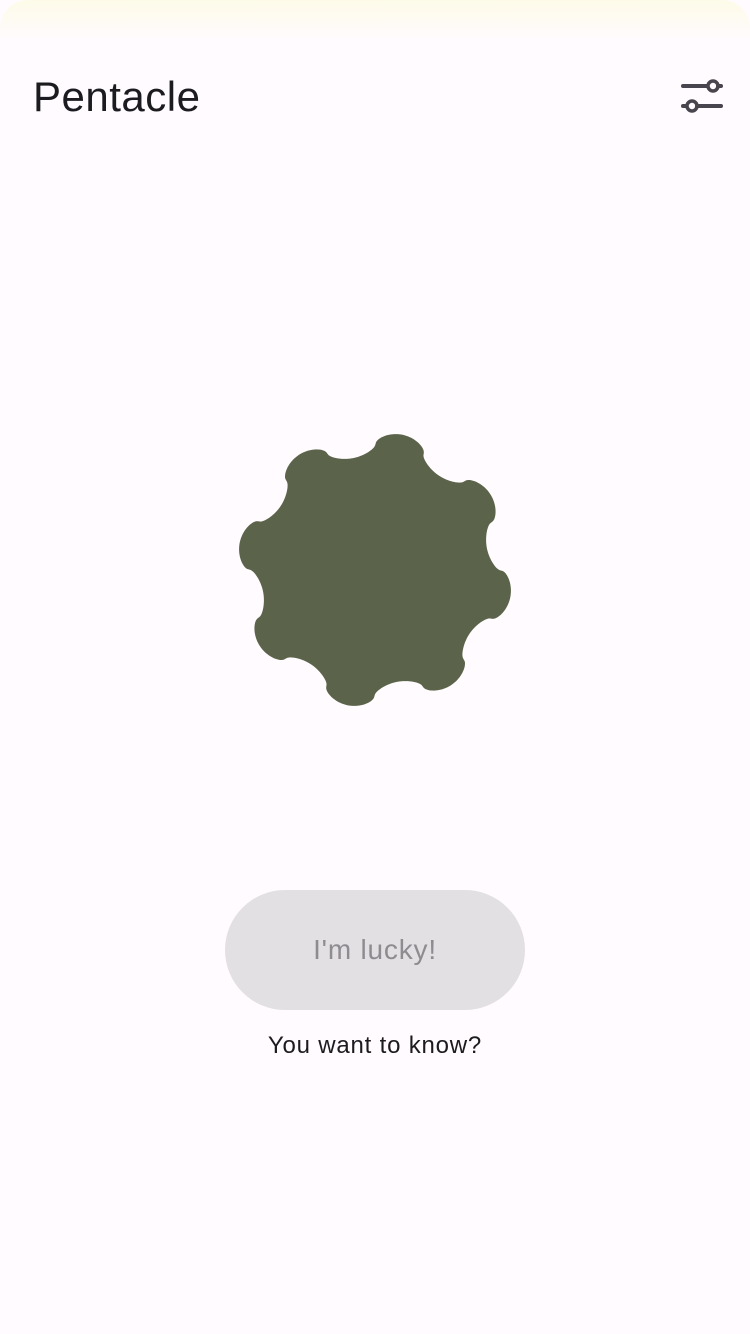 The image size is (750, 1334). What do you see at coordinates (117, 96) in the screenshot?
I see `page-title: Pentacle` at bounding box center [117, 96].